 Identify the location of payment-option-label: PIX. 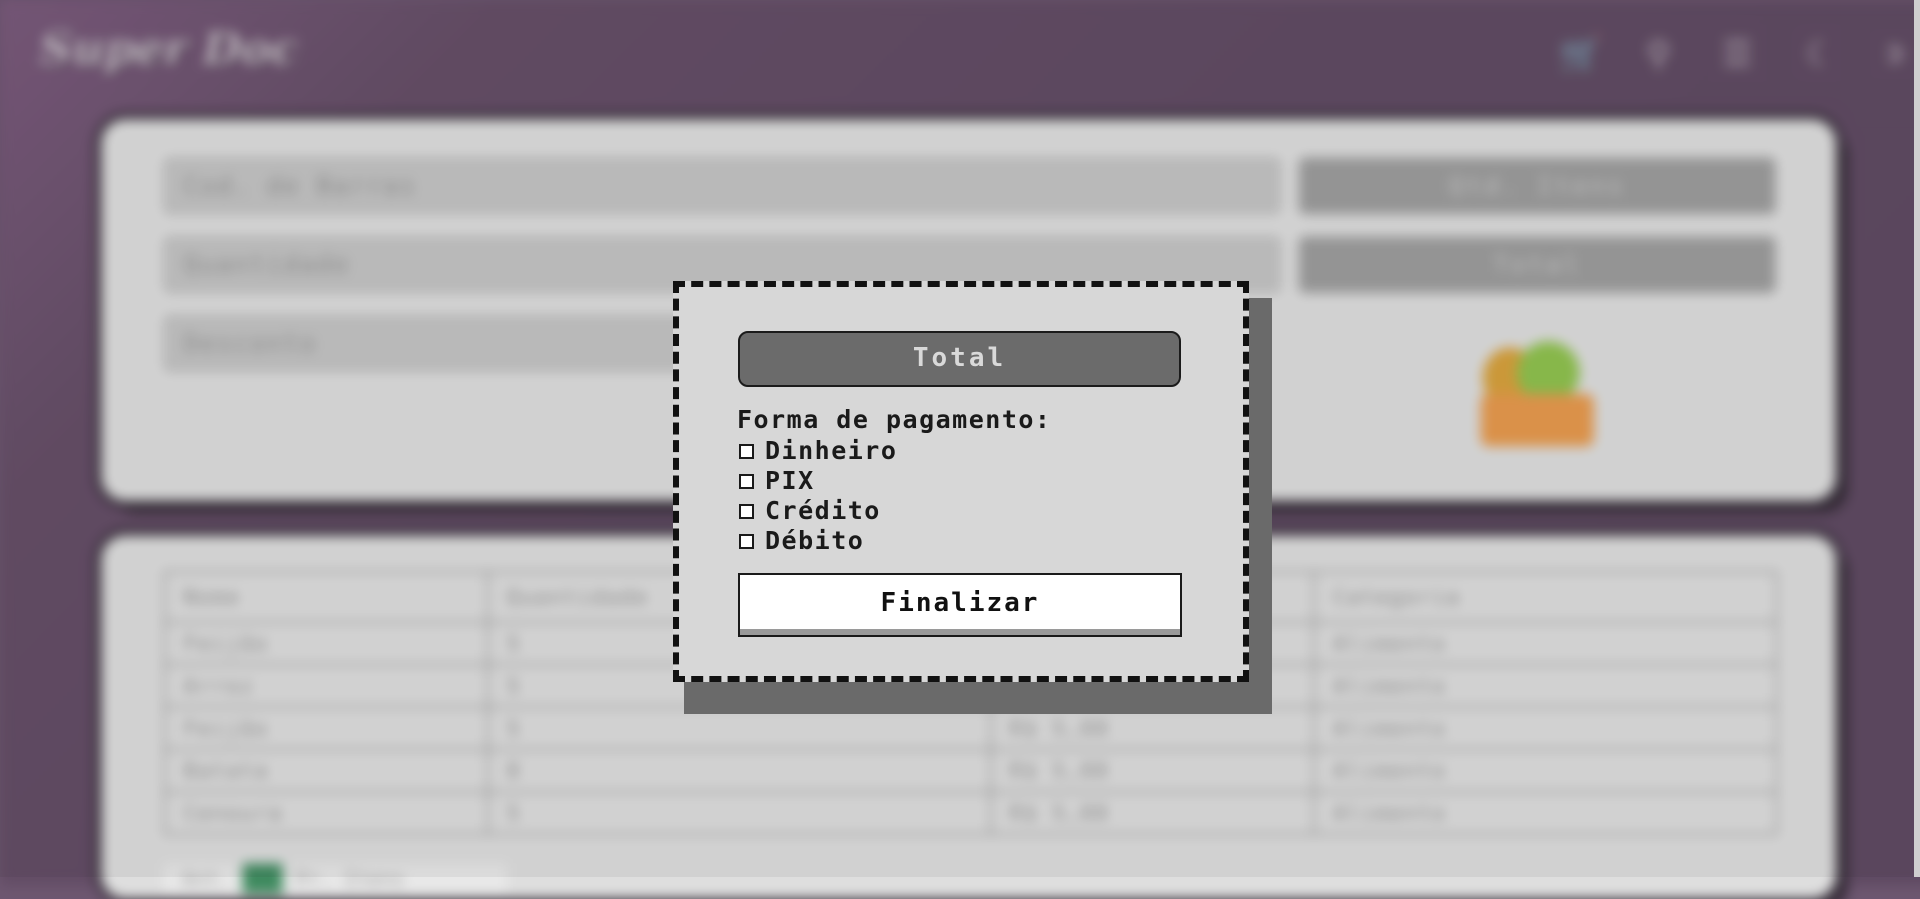
(790, 480).